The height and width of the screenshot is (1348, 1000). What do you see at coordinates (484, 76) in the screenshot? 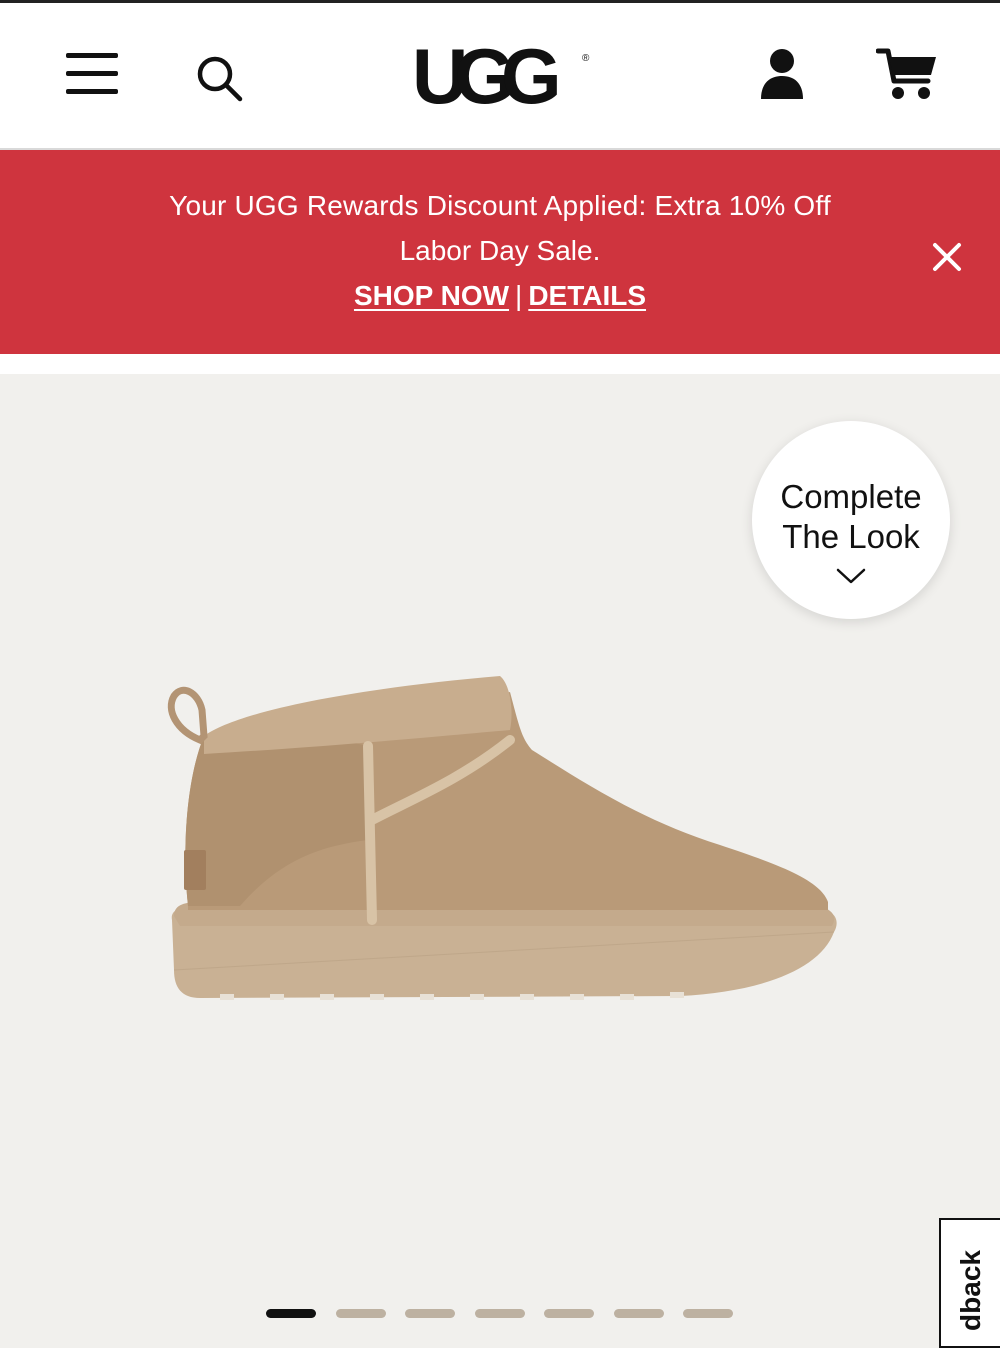
I see `svg-text: UGG` at bounding box center [484, 76].